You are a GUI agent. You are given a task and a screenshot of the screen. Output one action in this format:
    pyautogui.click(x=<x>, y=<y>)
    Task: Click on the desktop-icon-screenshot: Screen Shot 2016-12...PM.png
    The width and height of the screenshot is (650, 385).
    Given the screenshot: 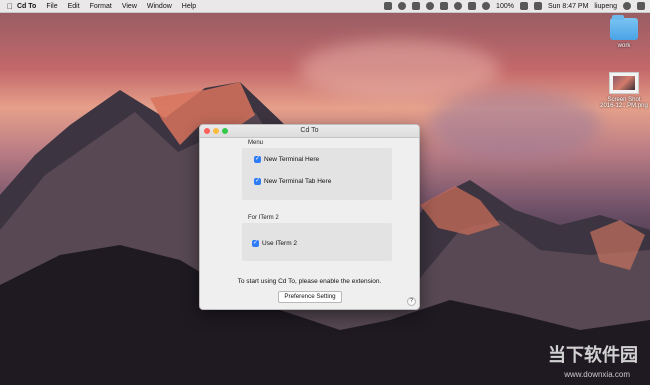 What is the action you would take?
    pyautogui.click(x=623, y=90)
    